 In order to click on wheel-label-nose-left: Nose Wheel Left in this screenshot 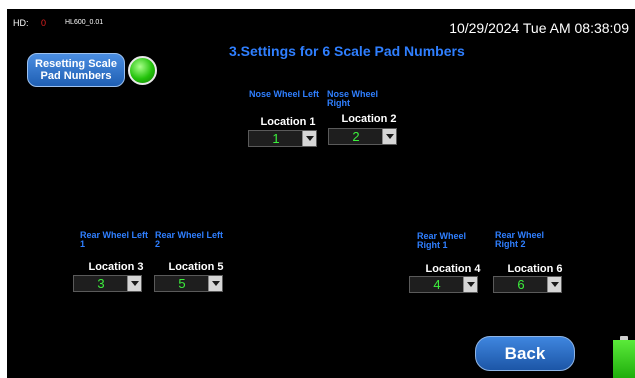, I will do `click(284, 94)`.